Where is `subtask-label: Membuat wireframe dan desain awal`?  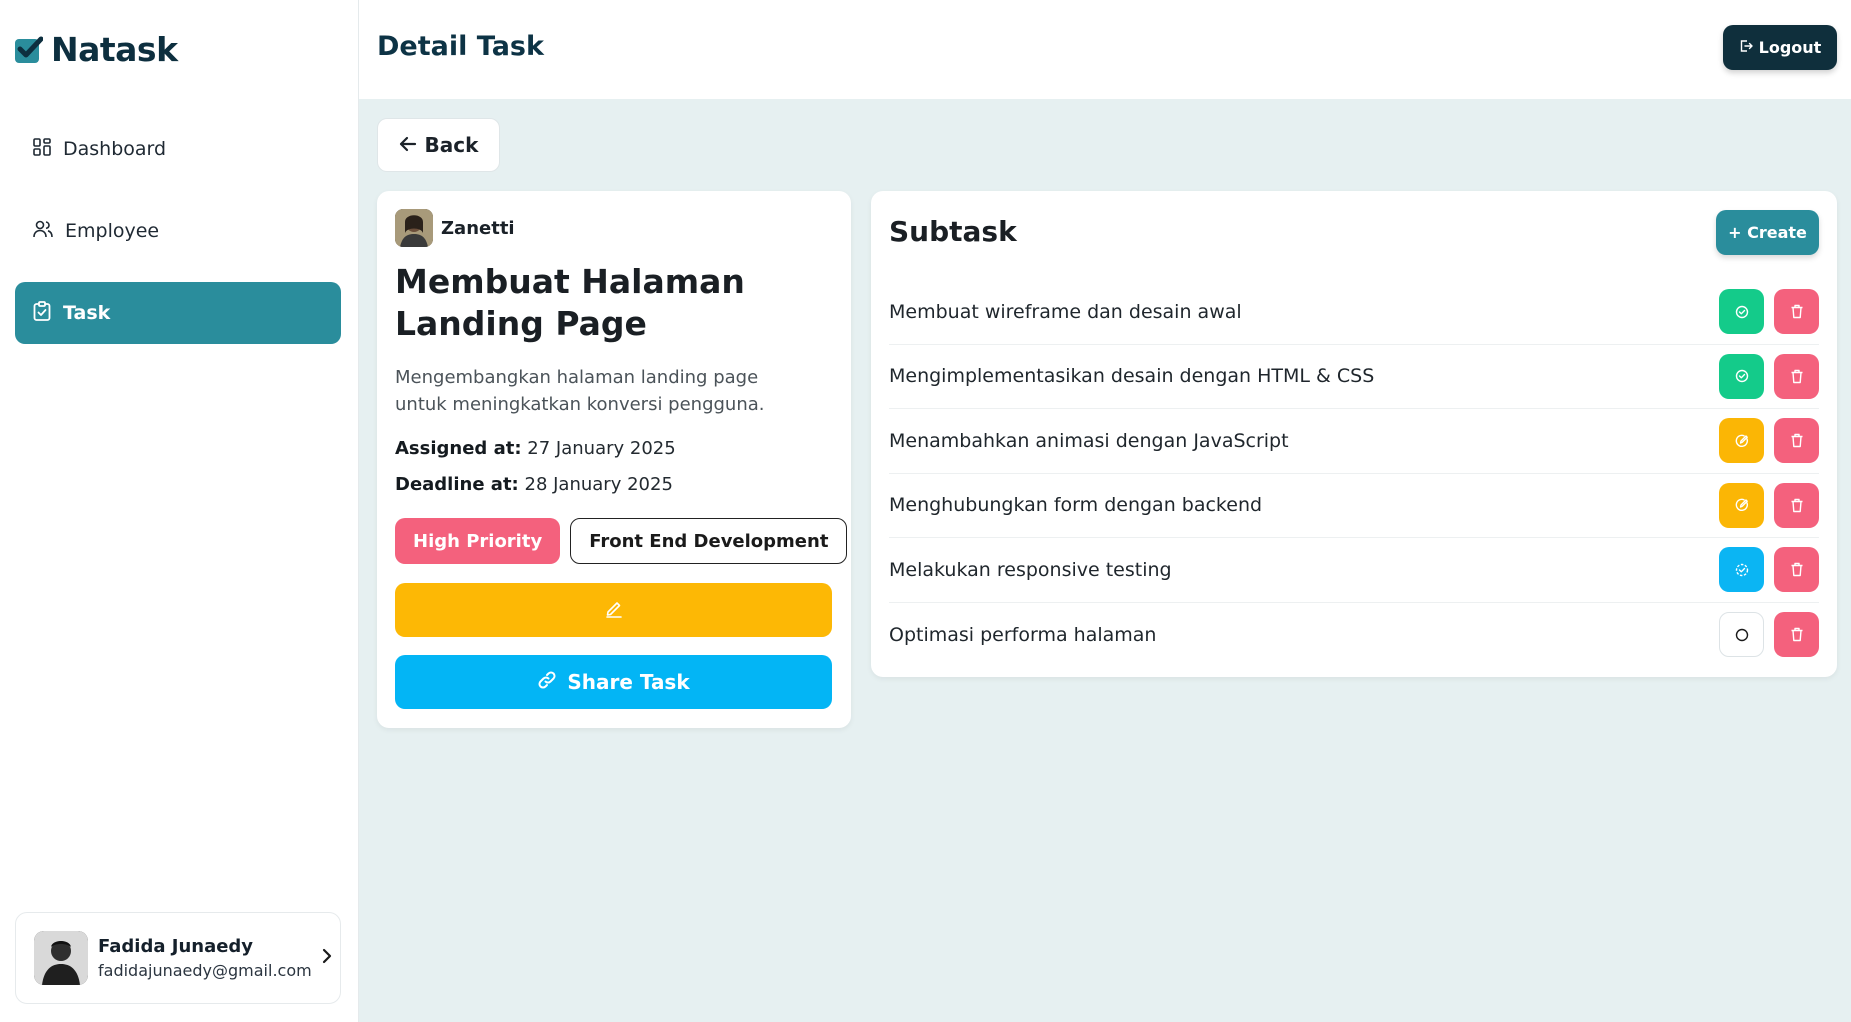
subtask-label: Membuat wireframe dan desain awal is located at coordinates (1065, 311).